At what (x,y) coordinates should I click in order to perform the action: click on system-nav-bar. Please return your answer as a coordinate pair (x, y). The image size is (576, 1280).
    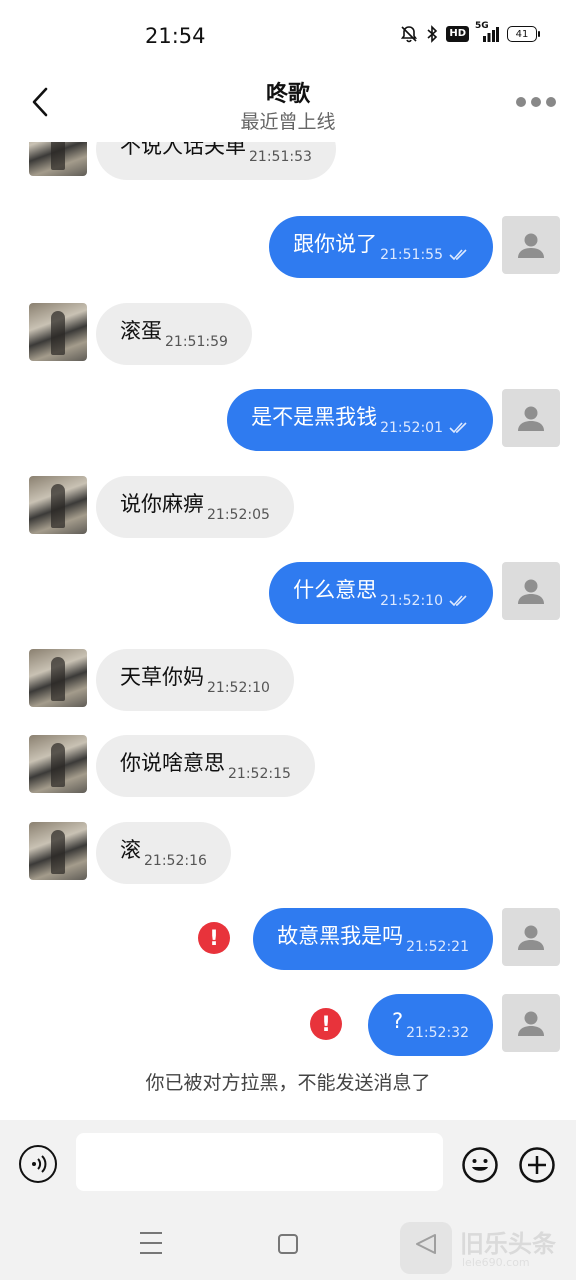
    Looking at the image, I should click on (288, 1245).